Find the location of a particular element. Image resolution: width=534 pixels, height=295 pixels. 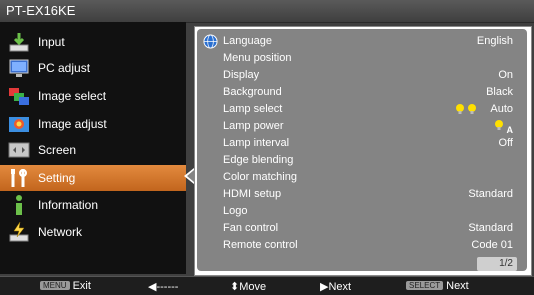

footer-back: ◀------ is located at coordinates (163, 287).